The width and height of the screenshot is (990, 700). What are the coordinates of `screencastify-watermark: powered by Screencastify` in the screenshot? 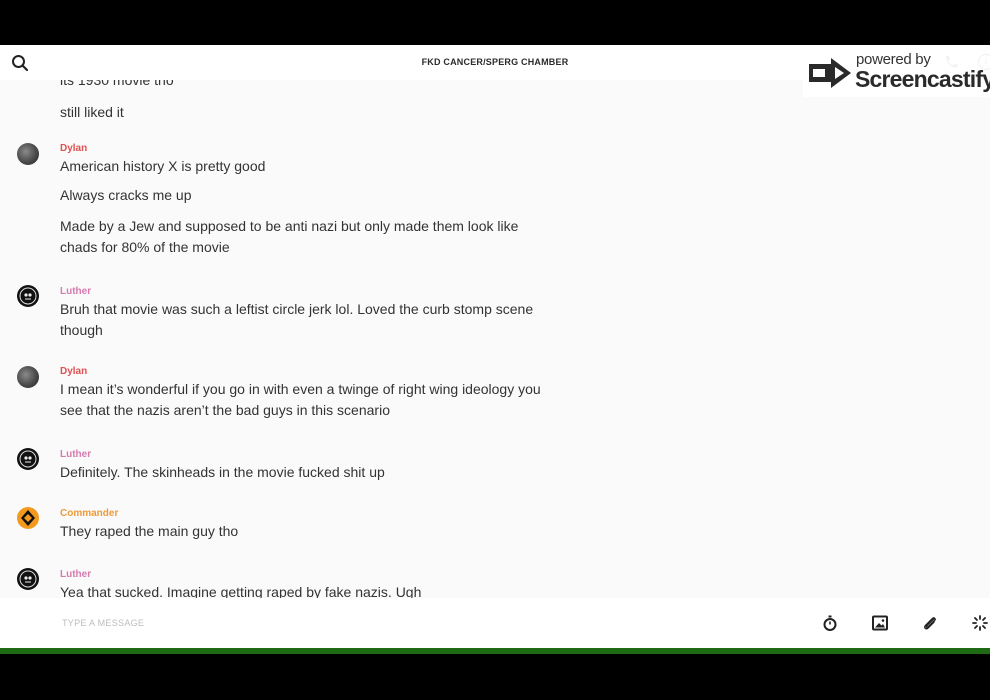 It's located at (896, 72).